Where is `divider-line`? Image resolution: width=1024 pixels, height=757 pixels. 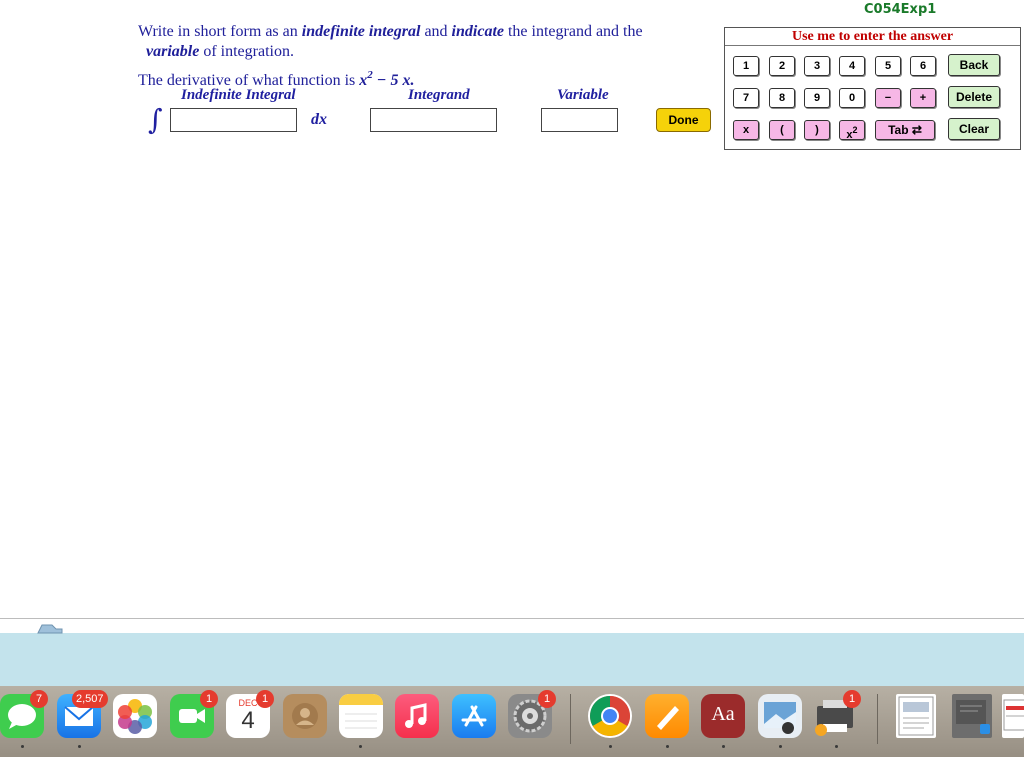
divider-line is located at coordinates (512, 618).